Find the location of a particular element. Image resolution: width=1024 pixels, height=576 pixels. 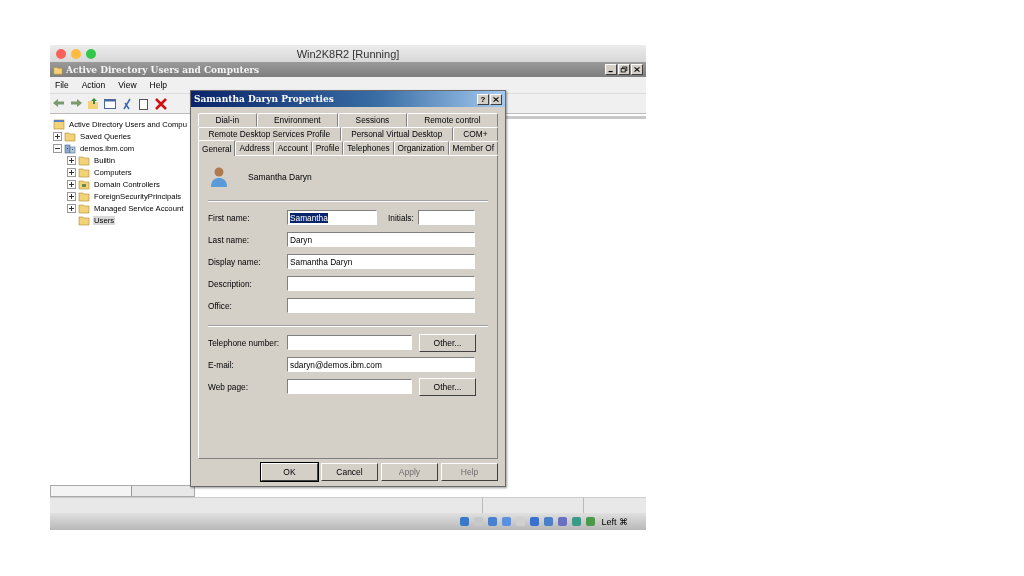

field-label: Display name: is located at coordinates (235, 261).